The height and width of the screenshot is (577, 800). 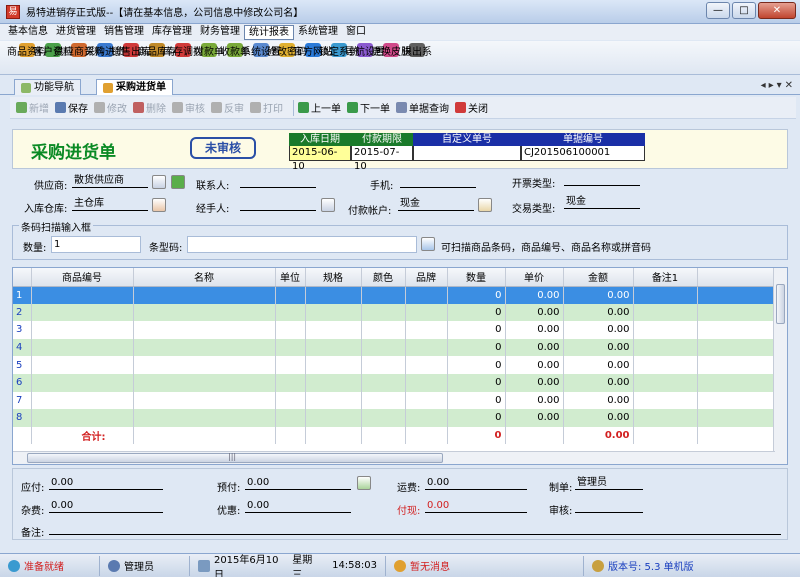 I want to click on prepaid-field: 0.00, so click(x=298, y=483).